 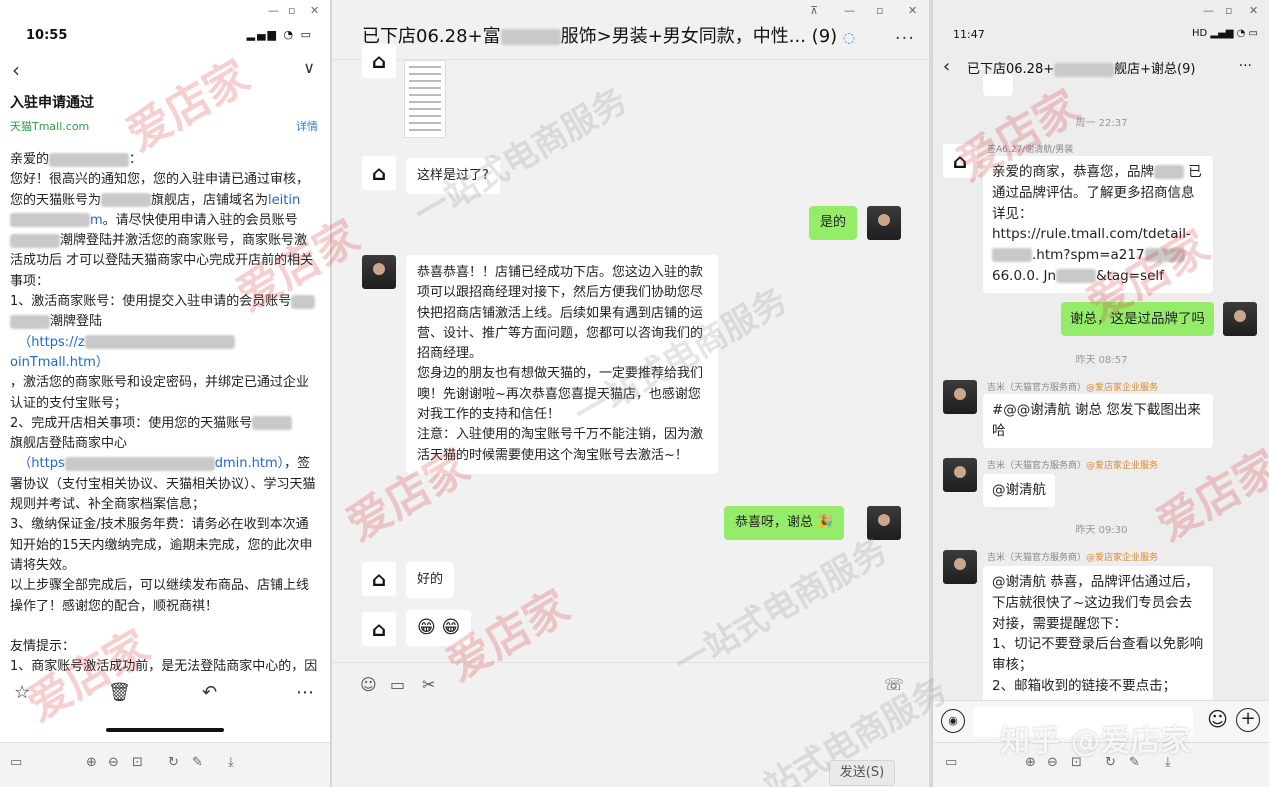 What do you see at coordinates (249, 463) in the screenshot?
I see `merchant-center-link: dmin.htm）` at bounding box center [249, 463].